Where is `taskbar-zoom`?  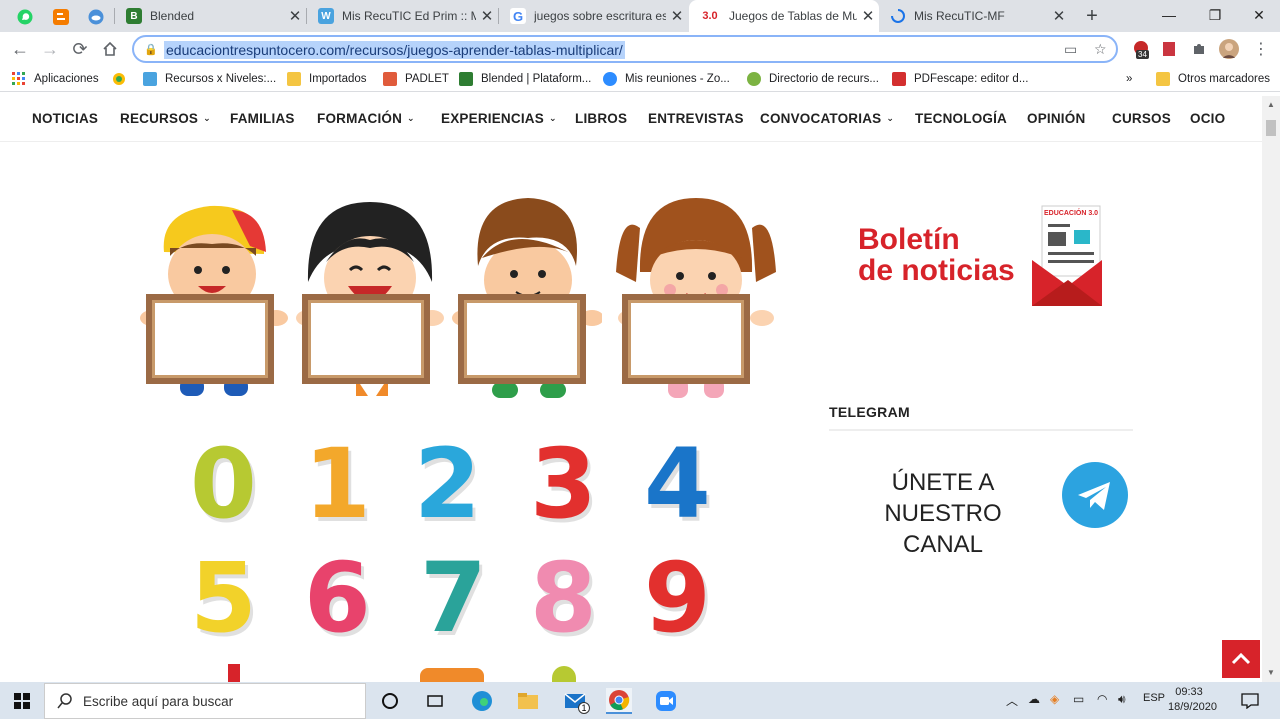
taskbar-zoom is located at coordinates (666, 701).